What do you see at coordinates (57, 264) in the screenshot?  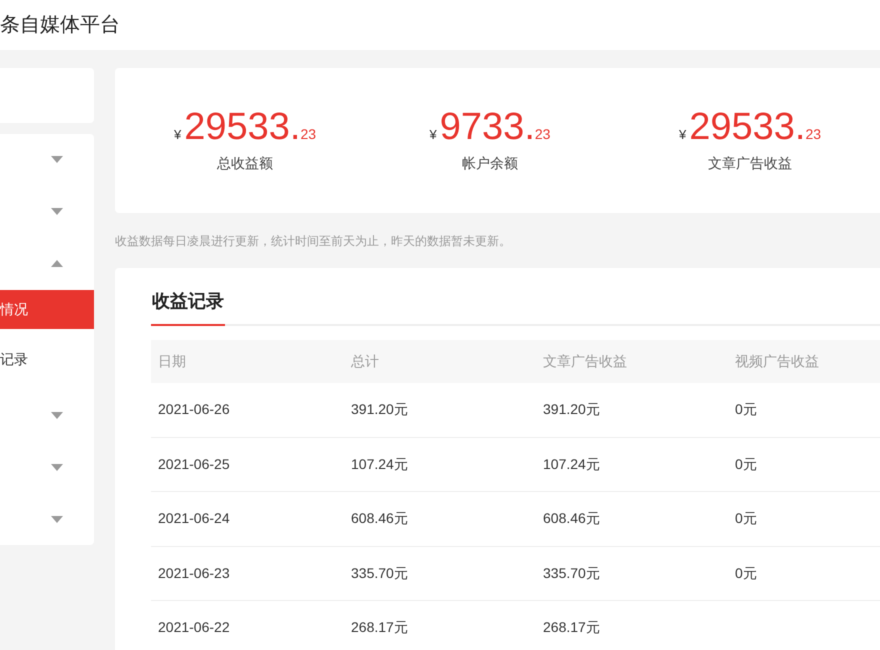 I see `caret-up-icon` at bounding box center [57, 264].